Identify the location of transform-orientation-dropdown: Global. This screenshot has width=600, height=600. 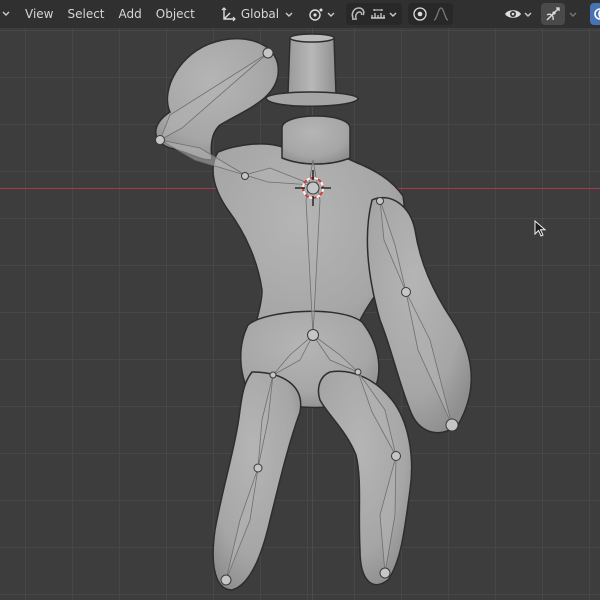
(257, 14).